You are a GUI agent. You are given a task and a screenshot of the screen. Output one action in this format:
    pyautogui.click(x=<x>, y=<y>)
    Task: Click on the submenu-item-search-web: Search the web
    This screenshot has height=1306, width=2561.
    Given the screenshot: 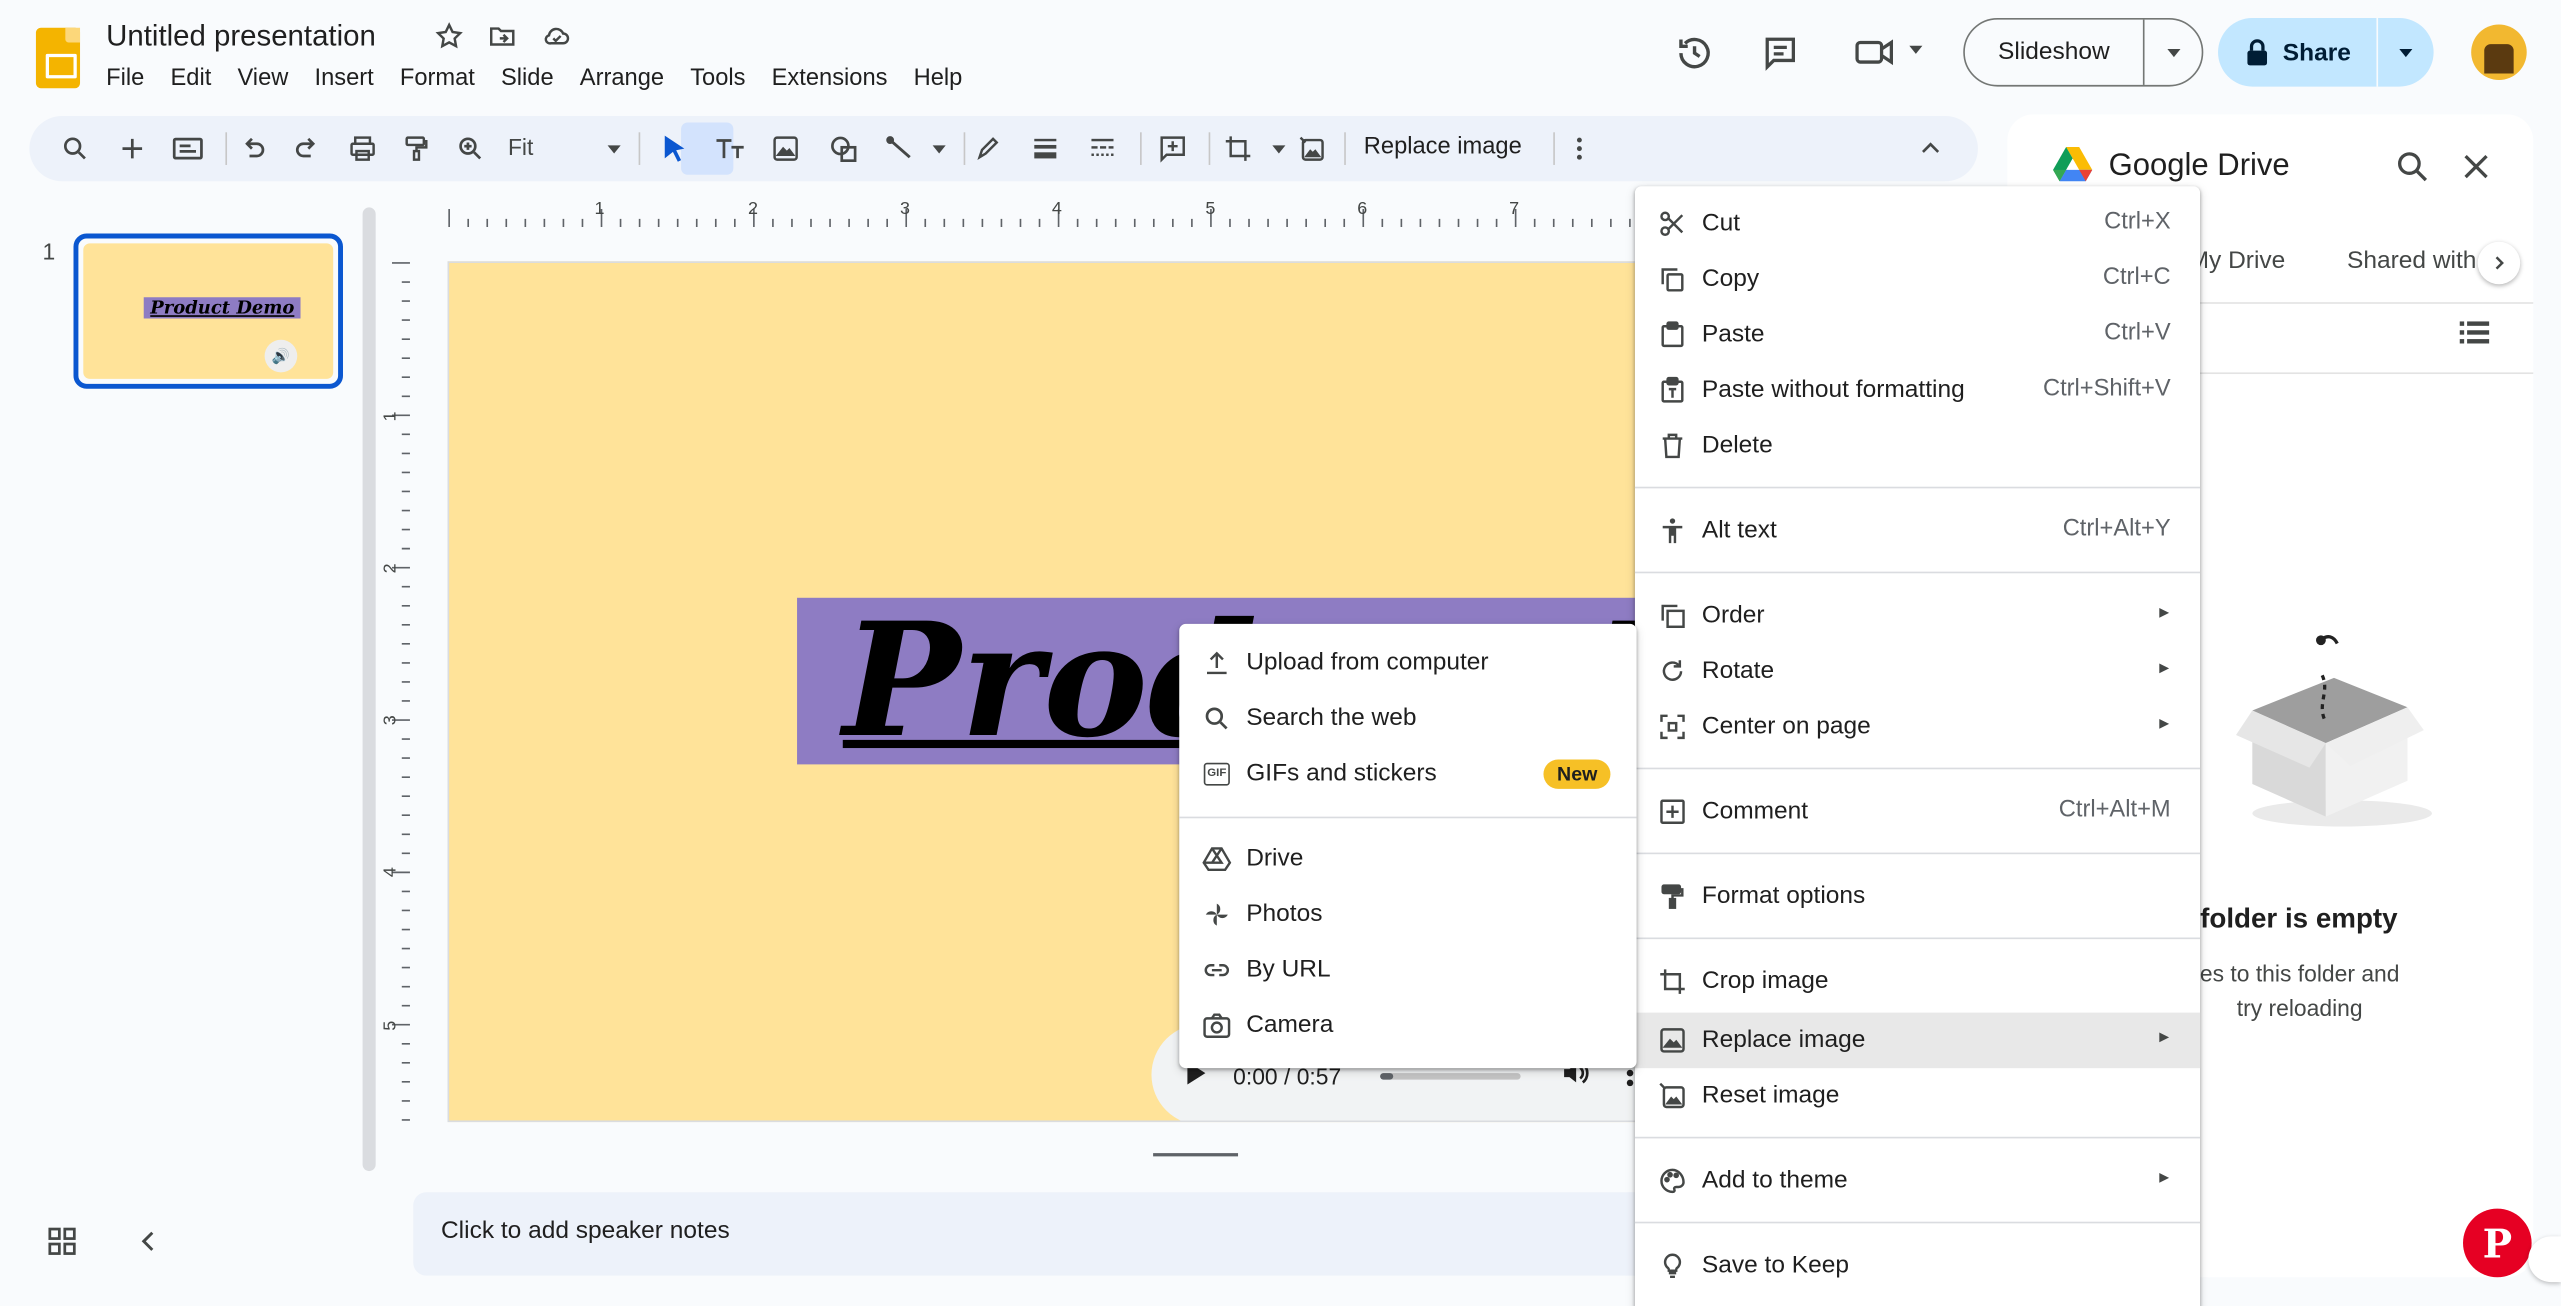 What is the action you would take?
    pyautogui.click(x=1407, y=719)
    